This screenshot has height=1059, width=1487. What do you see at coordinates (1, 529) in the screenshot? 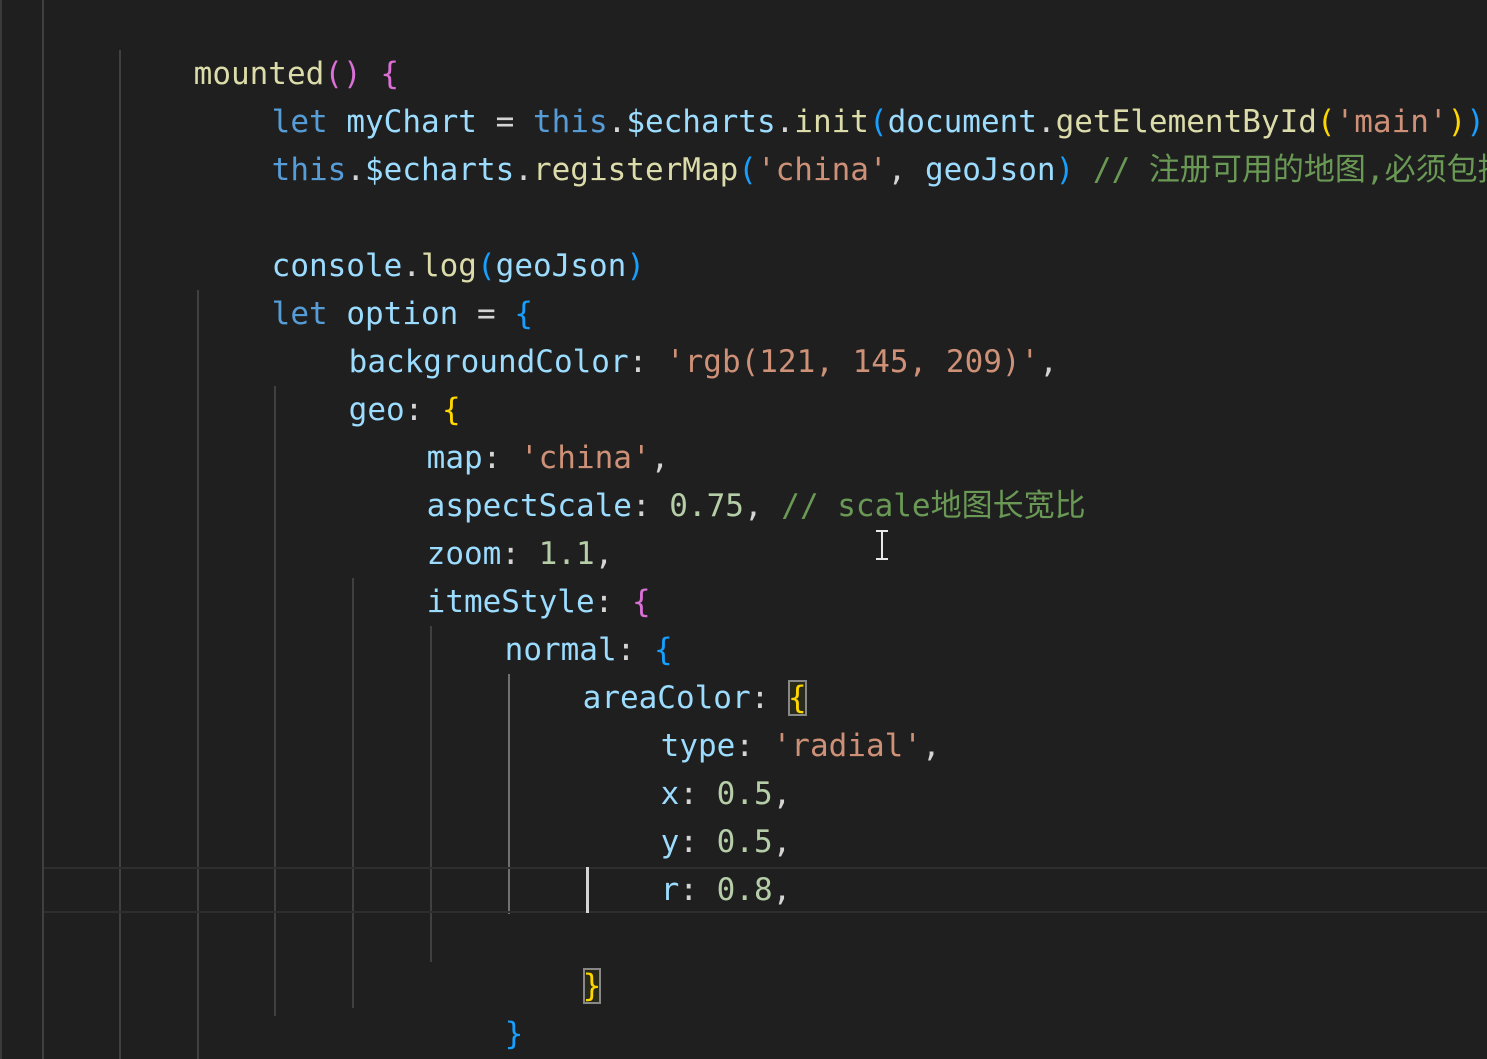
I see `editor-left-edge` at bounding box center [1, 529].